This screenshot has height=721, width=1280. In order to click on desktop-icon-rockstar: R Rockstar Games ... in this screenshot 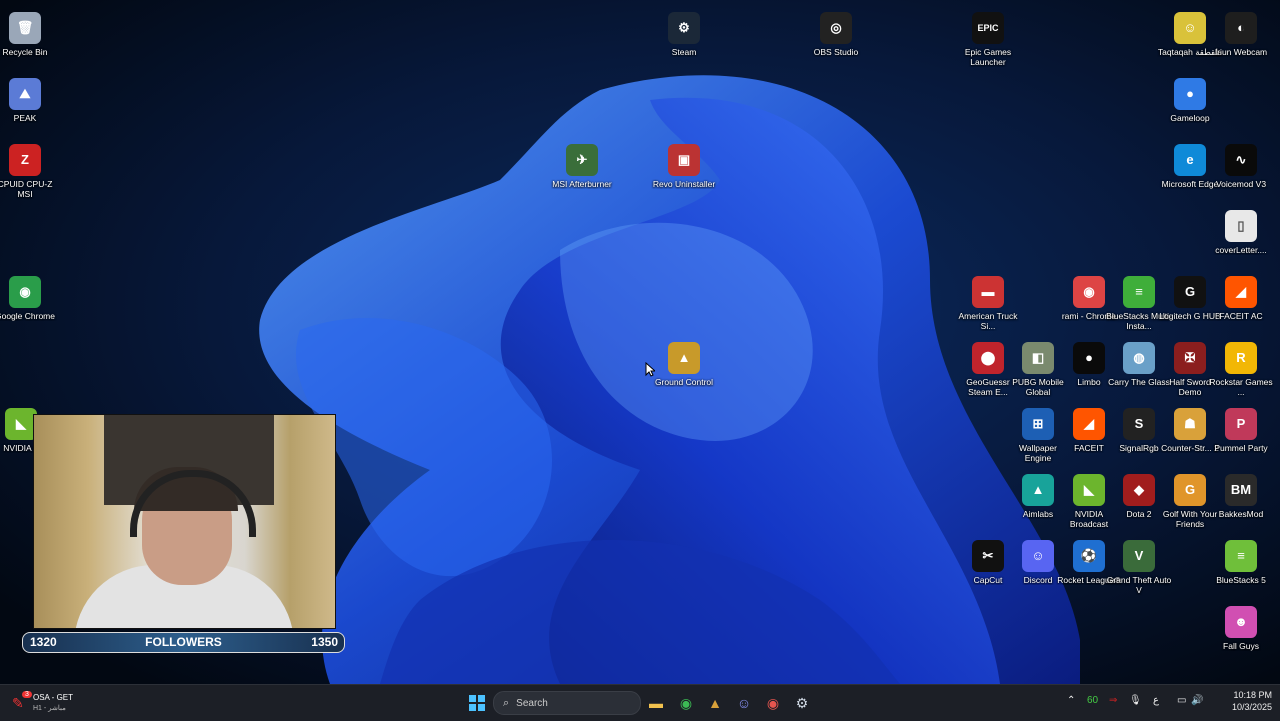, I will do `click(1241, 368)`.